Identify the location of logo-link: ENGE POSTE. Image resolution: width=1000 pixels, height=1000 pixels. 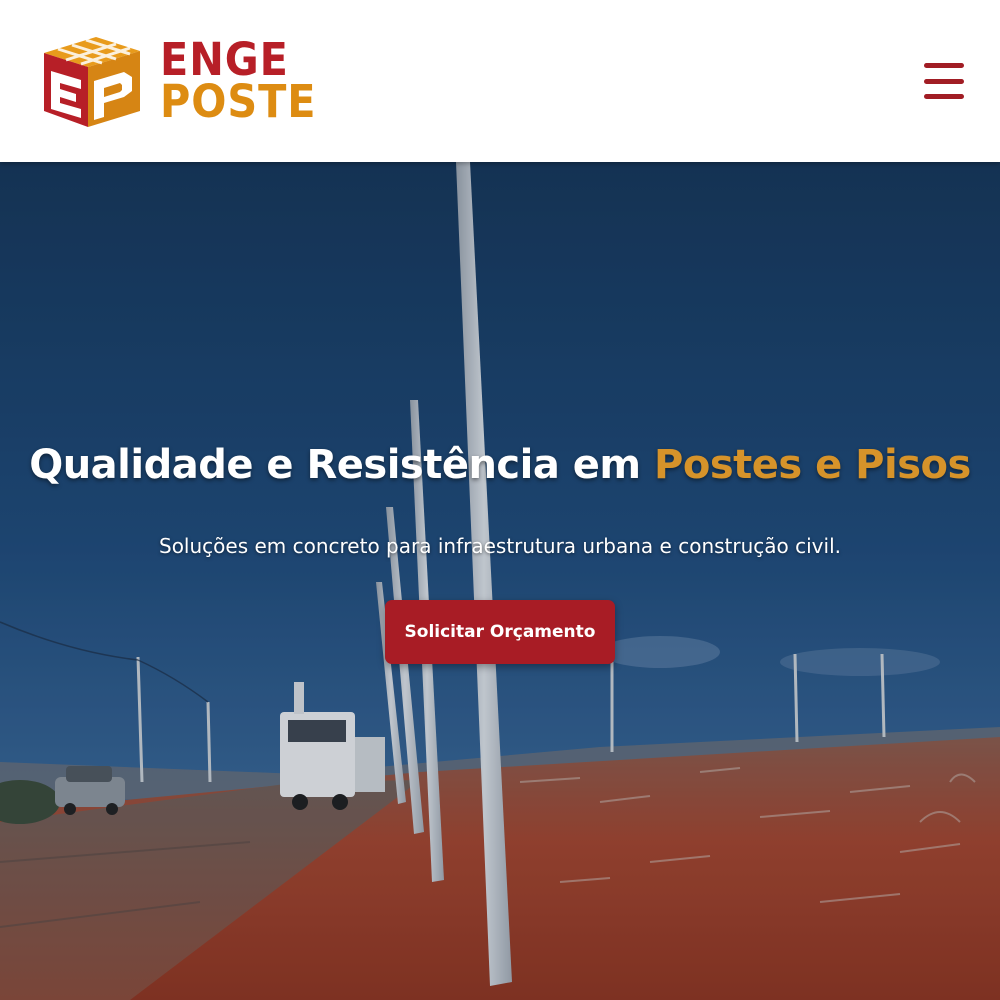
(183, 81).